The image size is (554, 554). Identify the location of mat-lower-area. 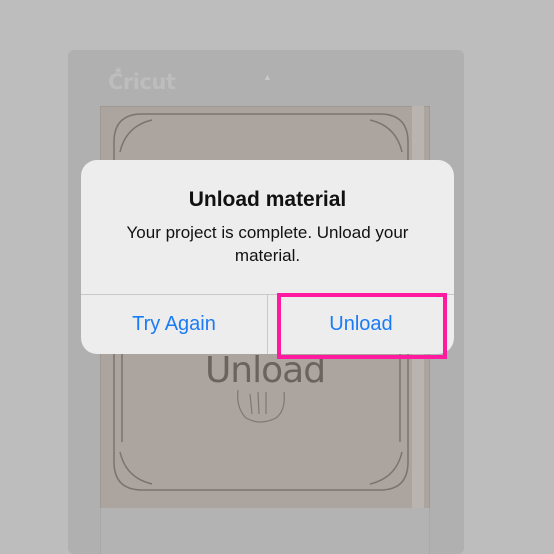
(265, 531).